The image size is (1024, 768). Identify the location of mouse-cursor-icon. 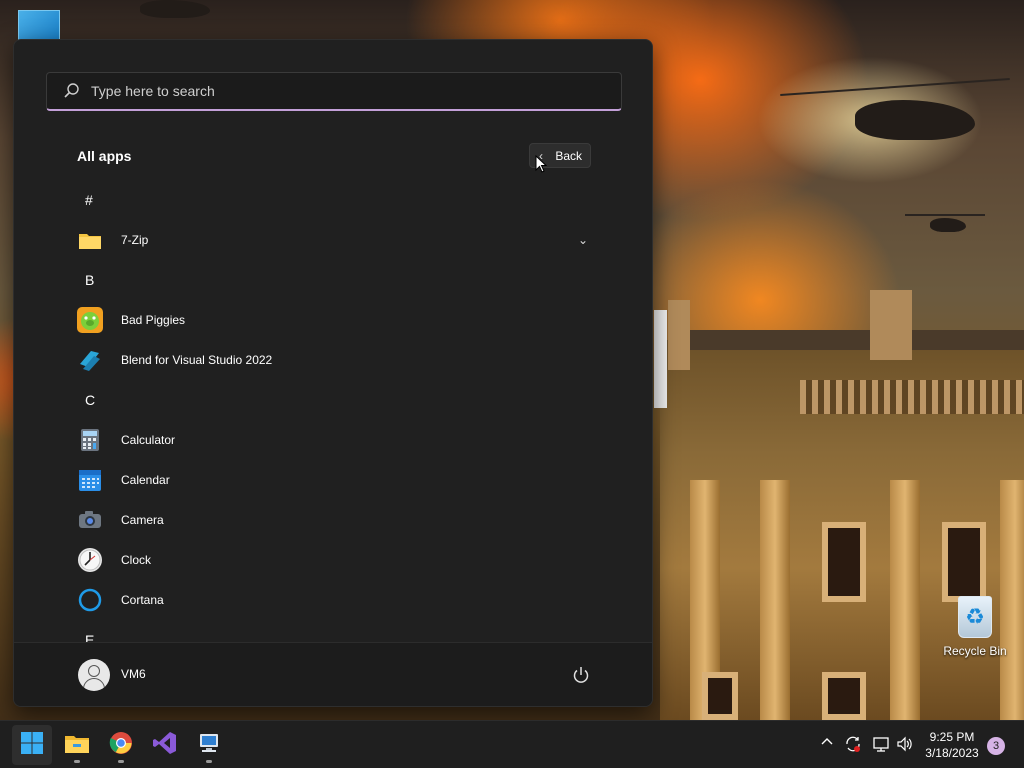
(541, 166).